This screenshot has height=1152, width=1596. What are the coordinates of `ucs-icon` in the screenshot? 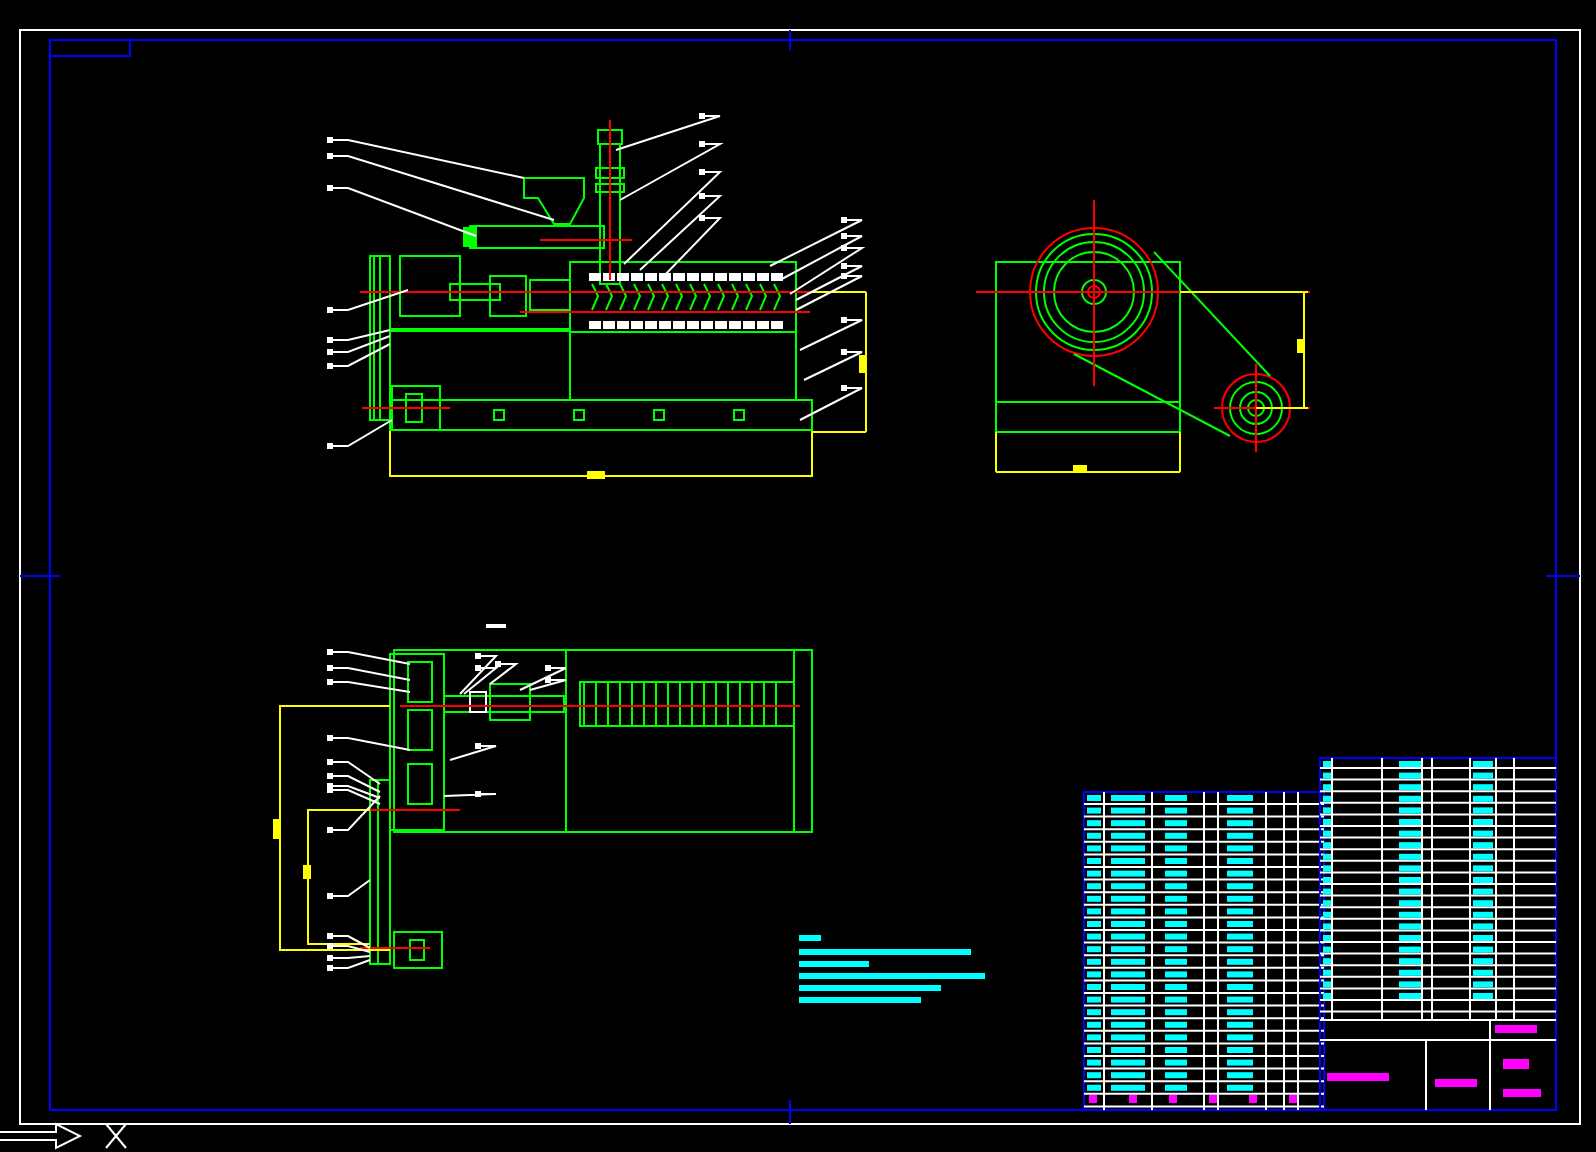 It's located at (63, 1136).